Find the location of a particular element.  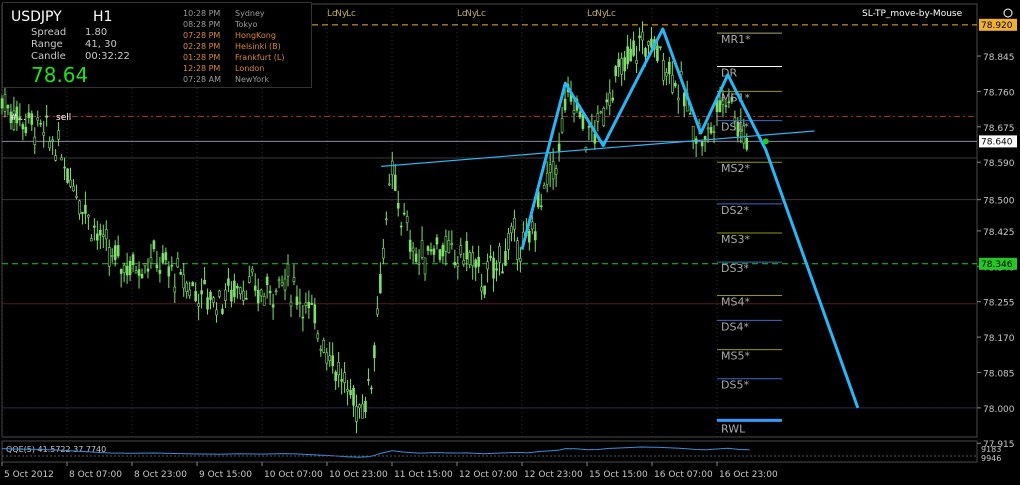

y-tick-label: 78.675 is located at coordinates (999, 129).